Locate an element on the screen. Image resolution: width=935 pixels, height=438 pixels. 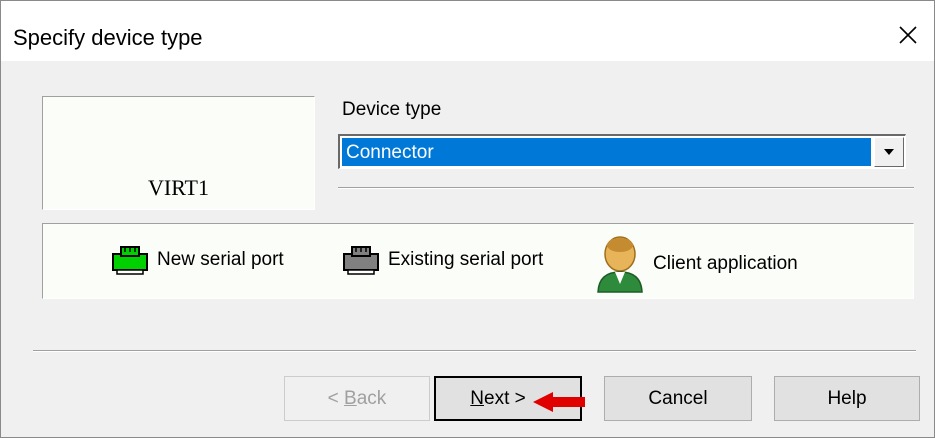
close-button is located at coordinates (908, 35).